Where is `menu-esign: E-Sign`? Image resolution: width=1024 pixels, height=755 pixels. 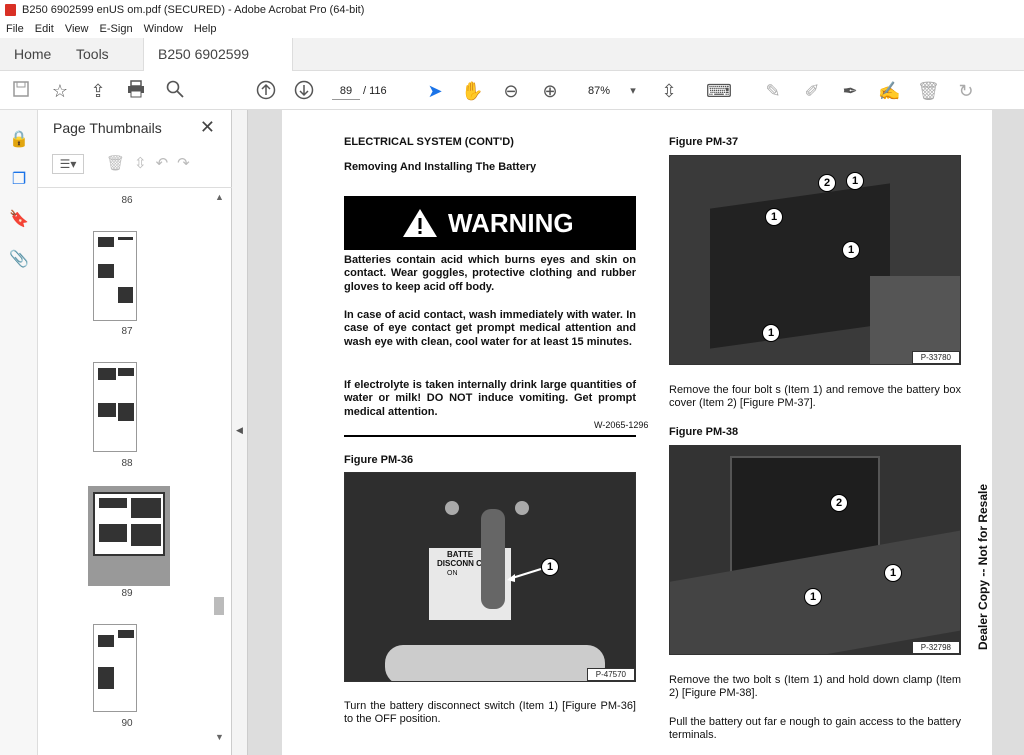 menu-esign: E-Sign is located at coordinates (116, 29).